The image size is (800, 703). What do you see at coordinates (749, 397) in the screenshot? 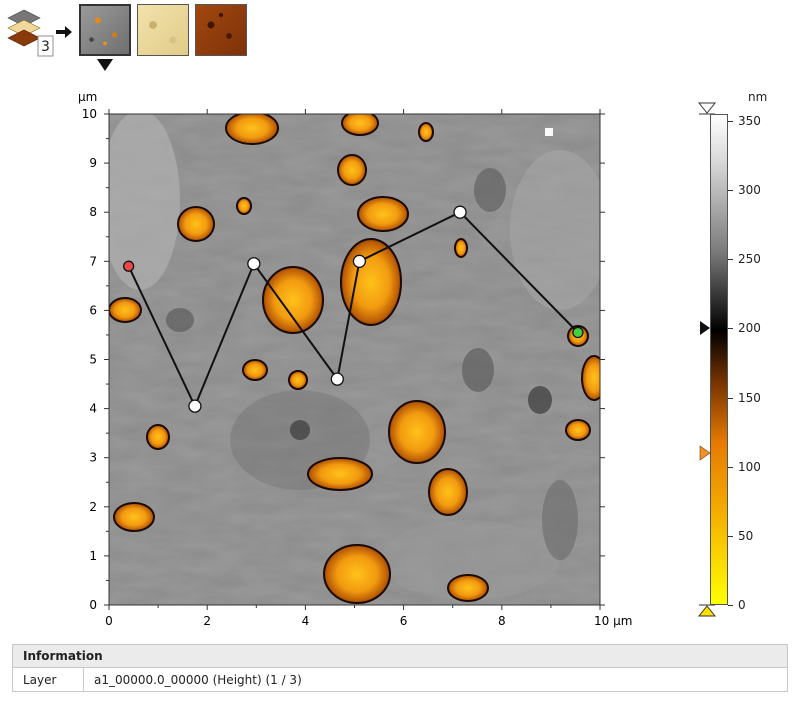
I see `colorbar-tick-label: 150` at bounding box center [749, 397].